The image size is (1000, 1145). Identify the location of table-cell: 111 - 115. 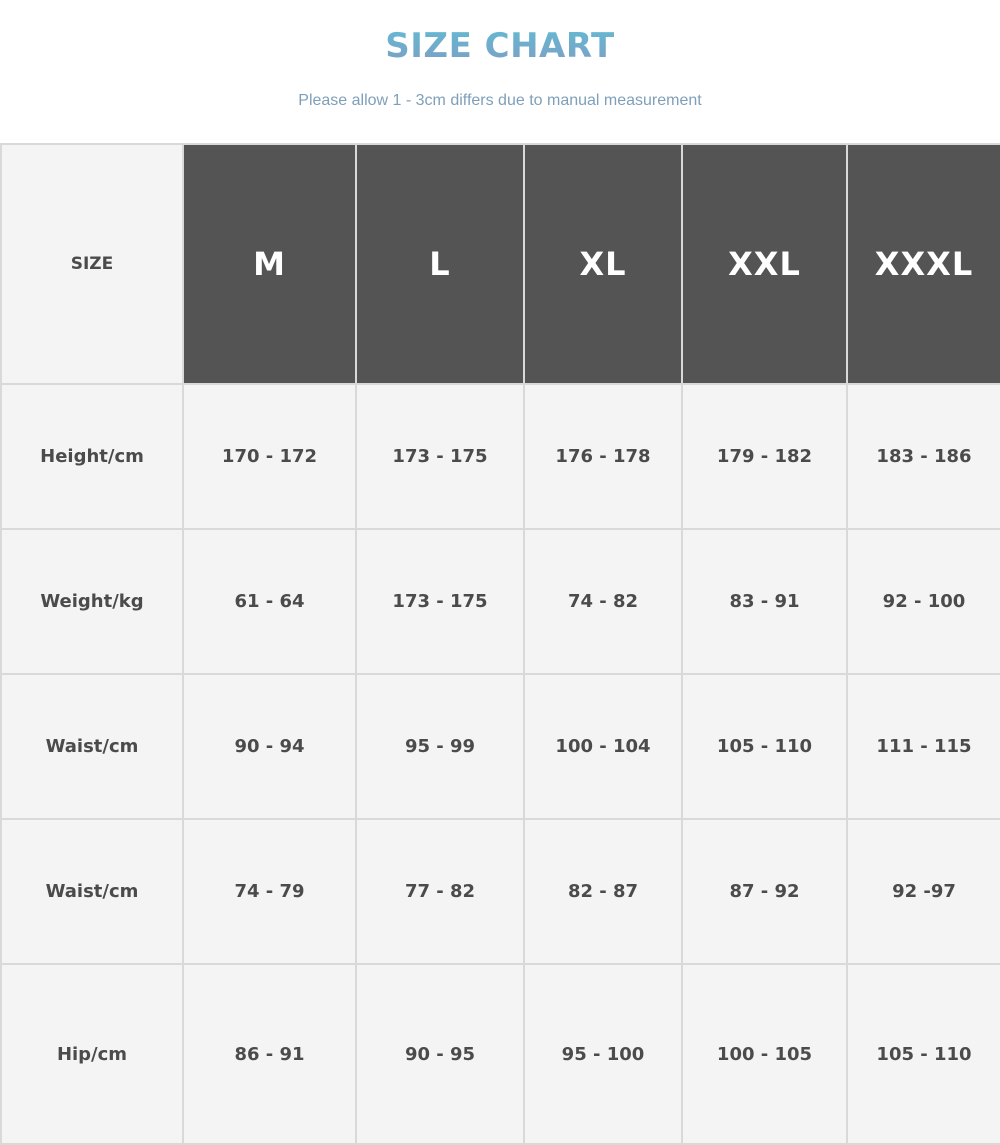
(923, 746).